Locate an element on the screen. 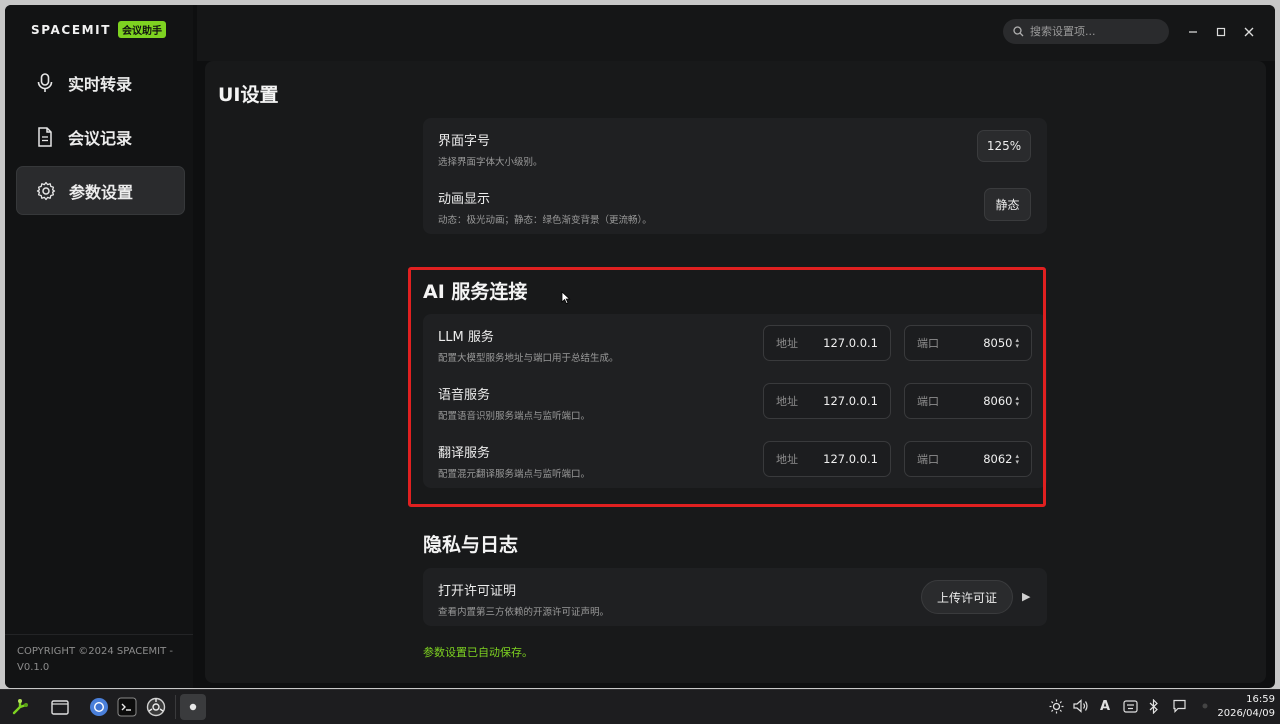 Image resolution: width=1280 pixels, height=724 pixels. field-value: 8050 is located at coordinates (997, 343).